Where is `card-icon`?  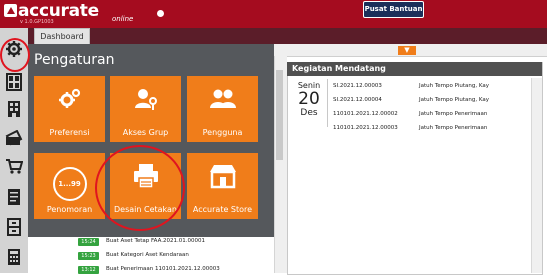 card-icon is located at coordinates (14, 138).